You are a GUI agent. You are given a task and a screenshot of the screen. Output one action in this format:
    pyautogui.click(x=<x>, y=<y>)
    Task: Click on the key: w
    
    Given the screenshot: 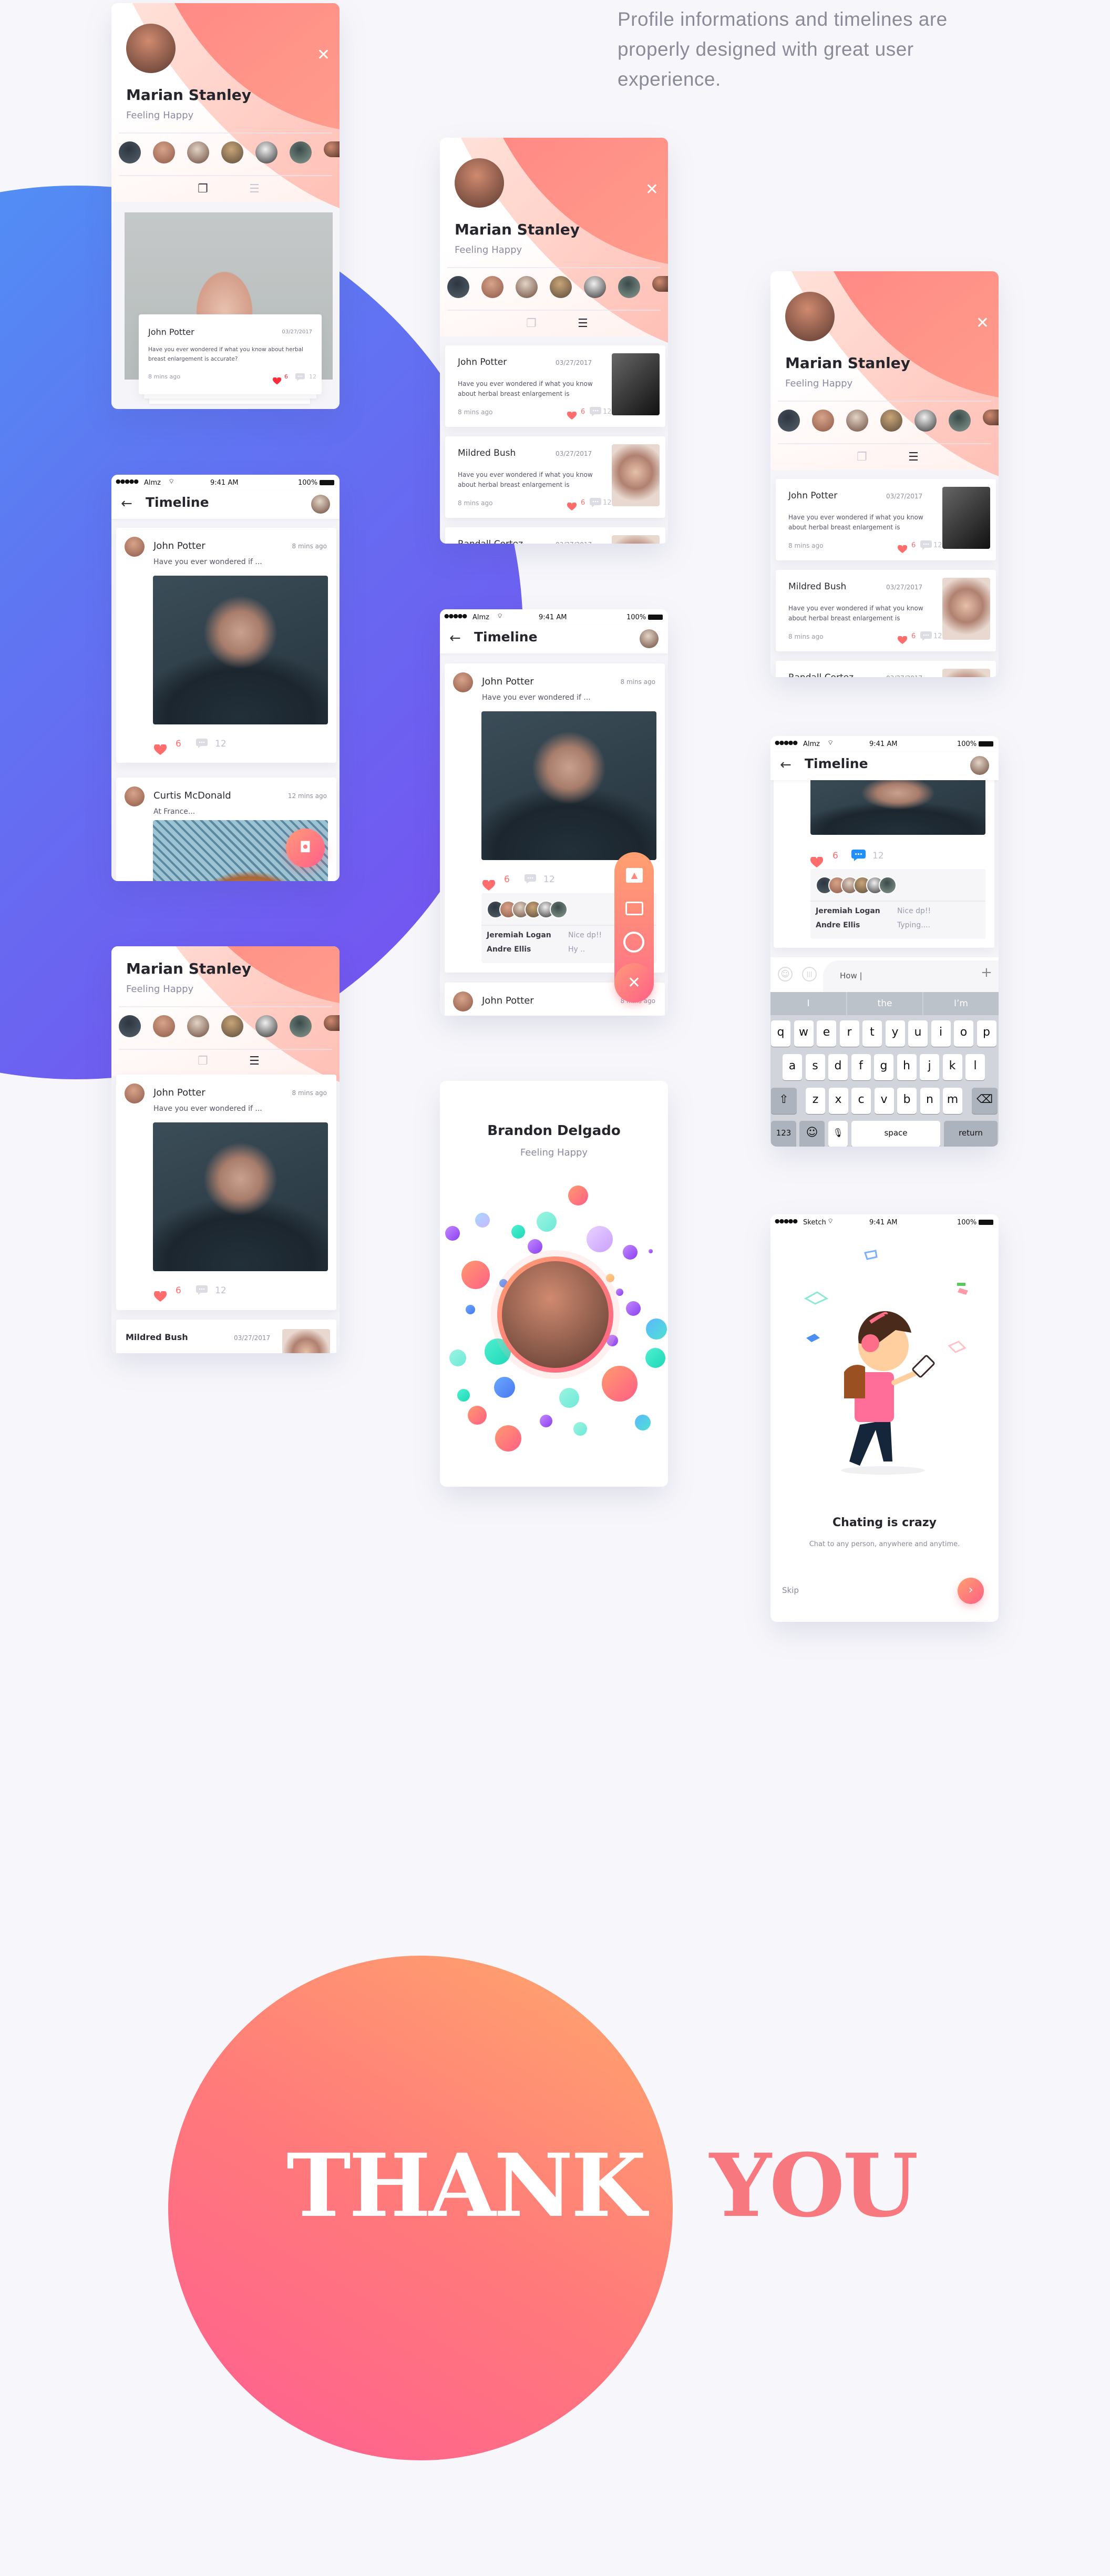 What is the action you would take?
    pyautogui.click(x=804, y=1033)
    